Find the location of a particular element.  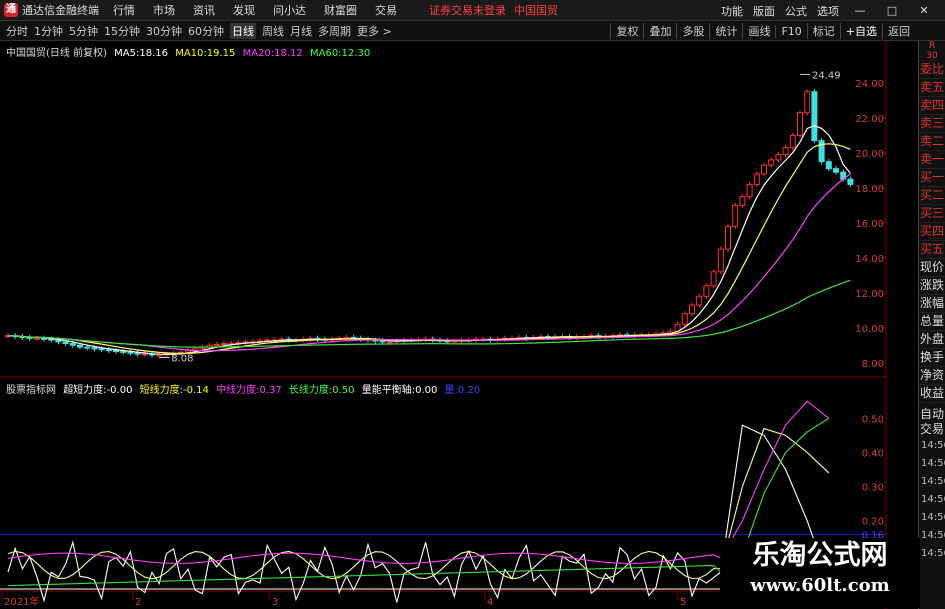

menu-item-market: 市场 is located at coordinates (164, 10).